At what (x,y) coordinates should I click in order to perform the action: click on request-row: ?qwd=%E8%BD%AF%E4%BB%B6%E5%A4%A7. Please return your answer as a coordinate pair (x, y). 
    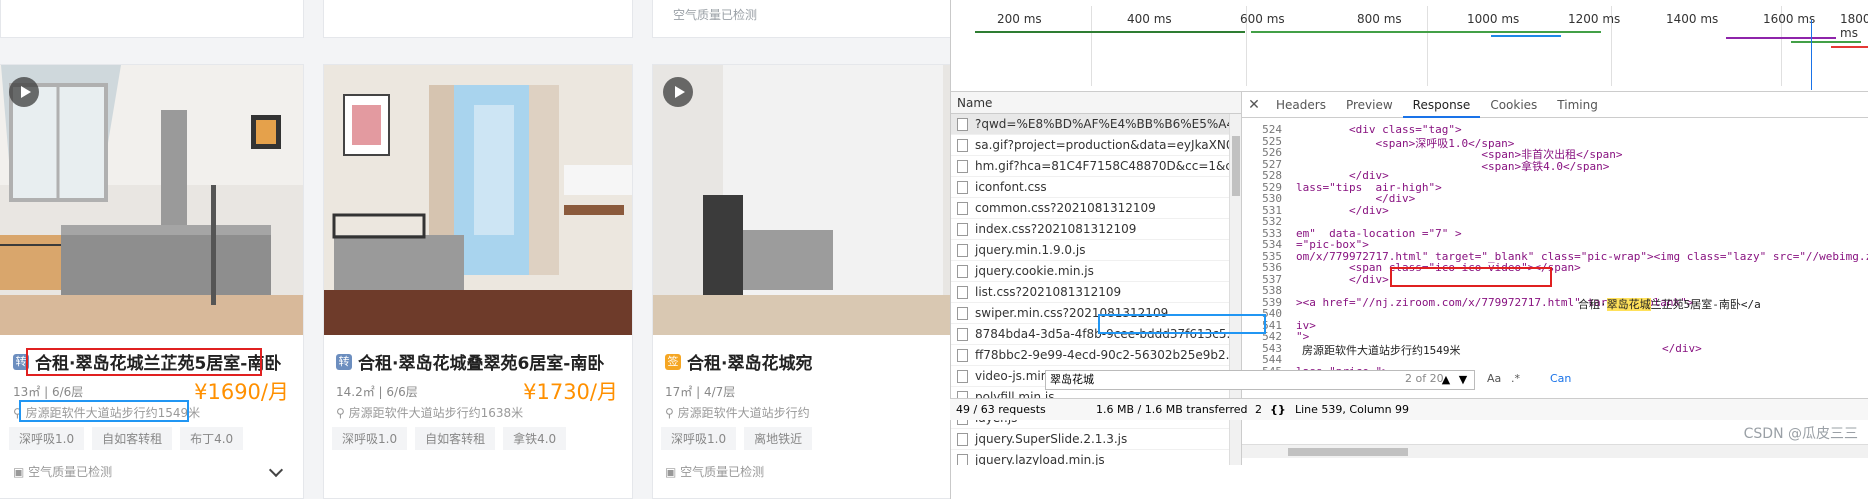
    Looking at the image, I should click on (1090, 124).